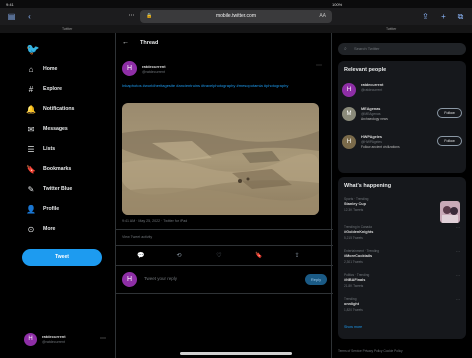 The image size is (472, 358). Describe the element at coordinates (31, 89) in the screenshot. I see `hashtag-icon: #` at that location.